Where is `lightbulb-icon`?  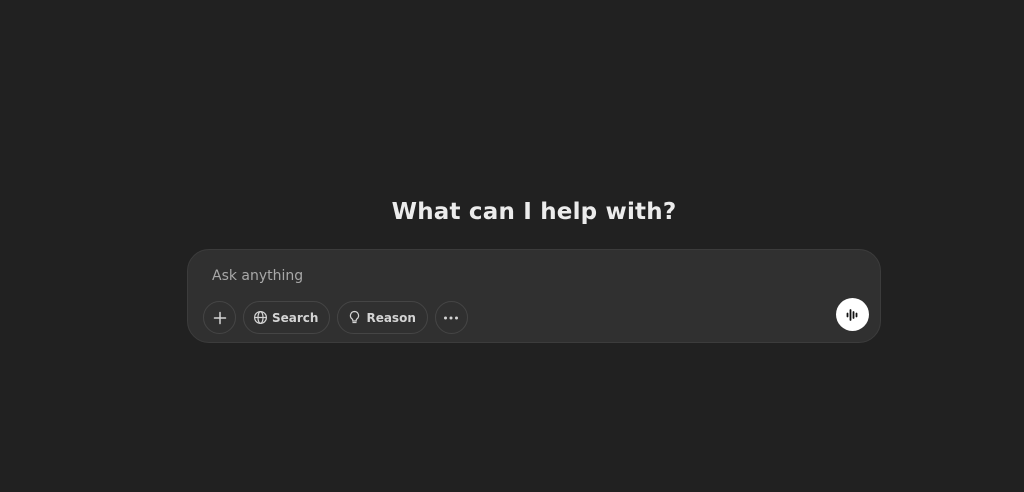 lightbulb-icon is located at coordinates (354, 317).